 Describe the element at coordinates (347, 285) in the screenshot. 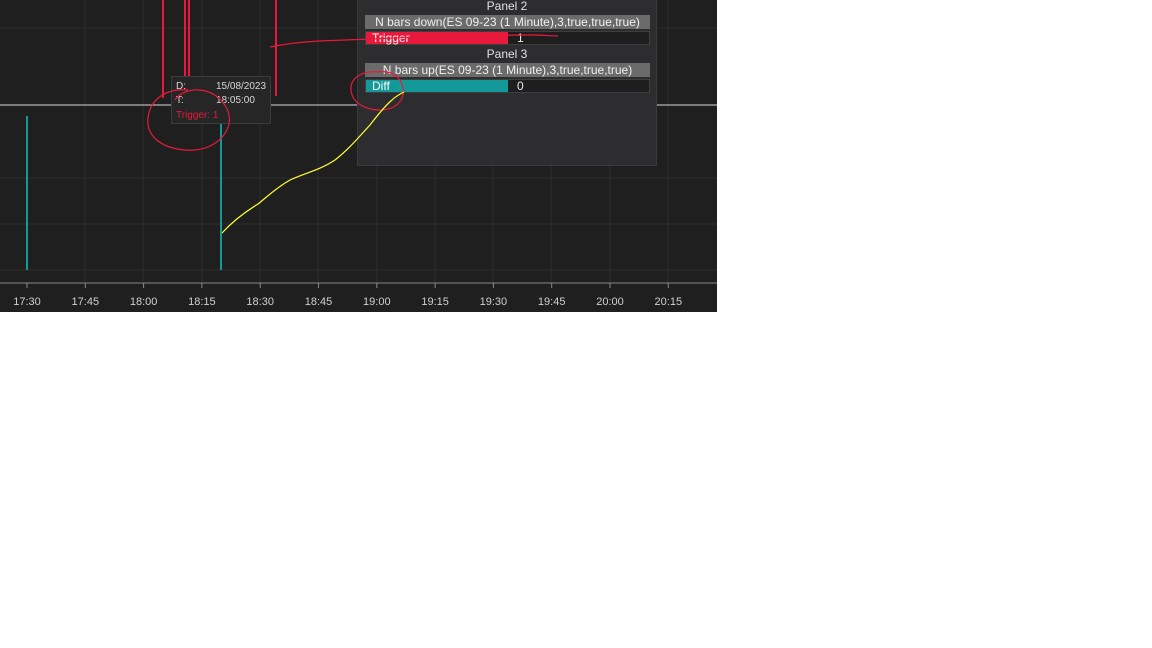

I see `time-axis-ticks` at that location.